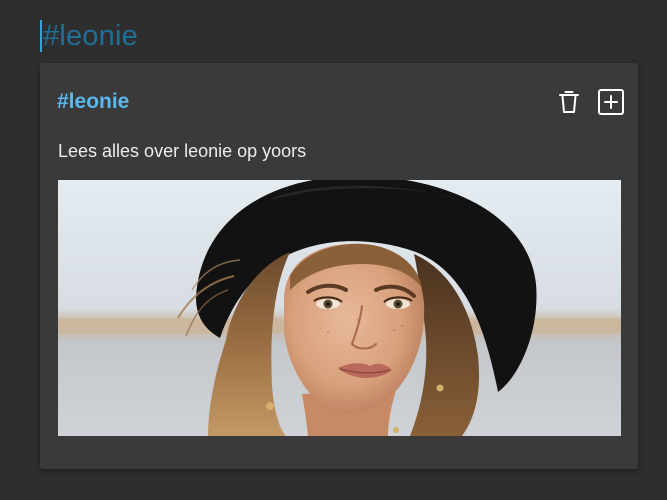 The width and height of the screenshot is (667, 500). What do you see at coordinates (590, 102) in the screenshot?
I see `card-actions` at bounding box center [590, 102].